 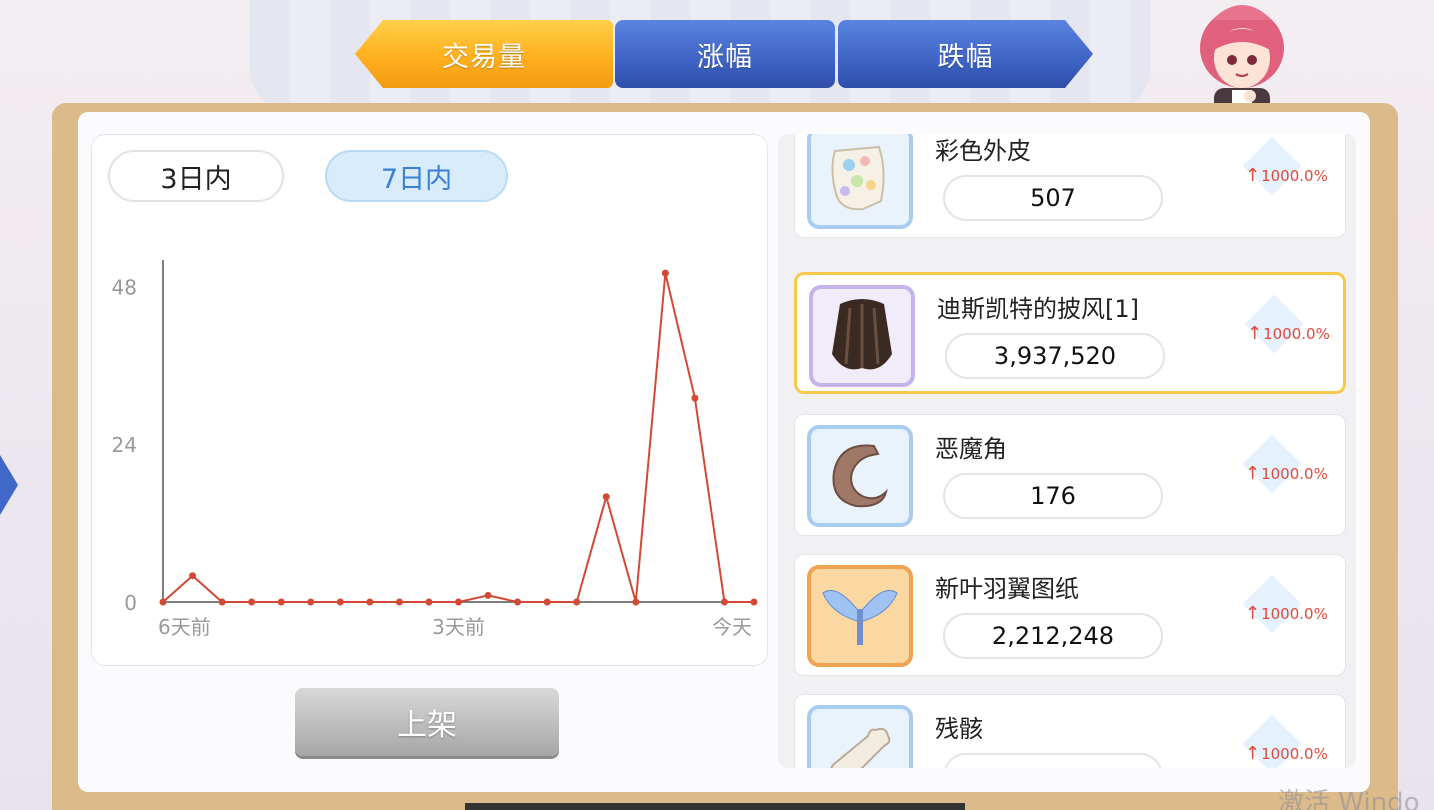 I want to click on list-item: 新叶羽翼图纸 2,212,248 ↑ 1000.0%, so click(x=1070, y=615).